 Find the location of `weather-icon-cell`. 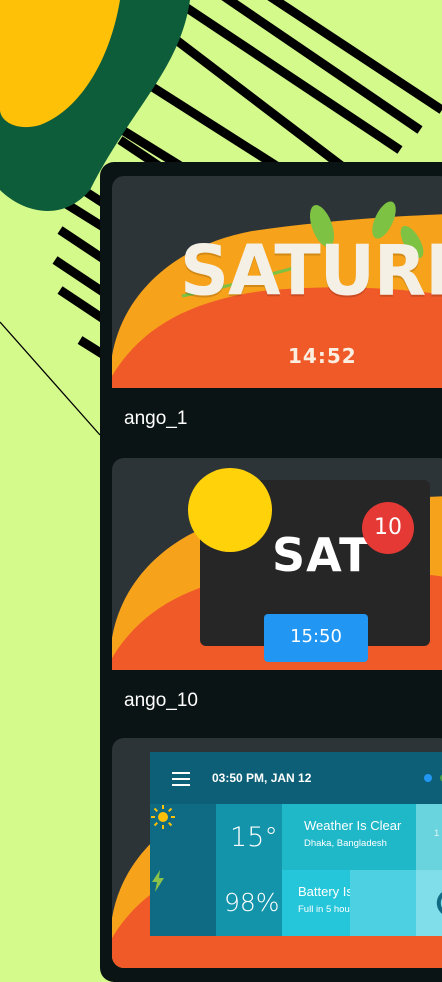

weather-icon-cell is located at coordinates (183, 837).